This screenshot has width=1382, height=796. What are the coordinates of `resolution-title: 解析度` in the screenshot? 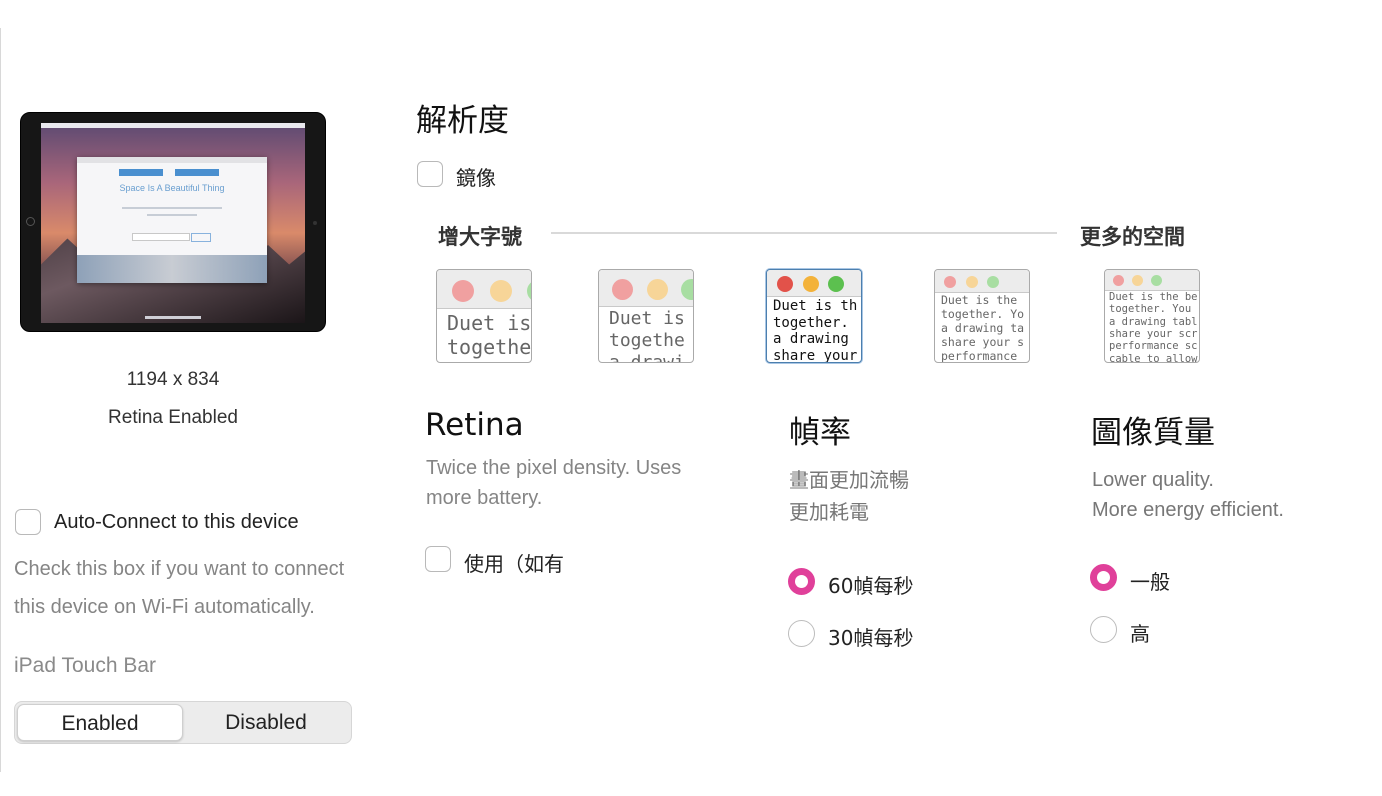 It's located at (462, 121).